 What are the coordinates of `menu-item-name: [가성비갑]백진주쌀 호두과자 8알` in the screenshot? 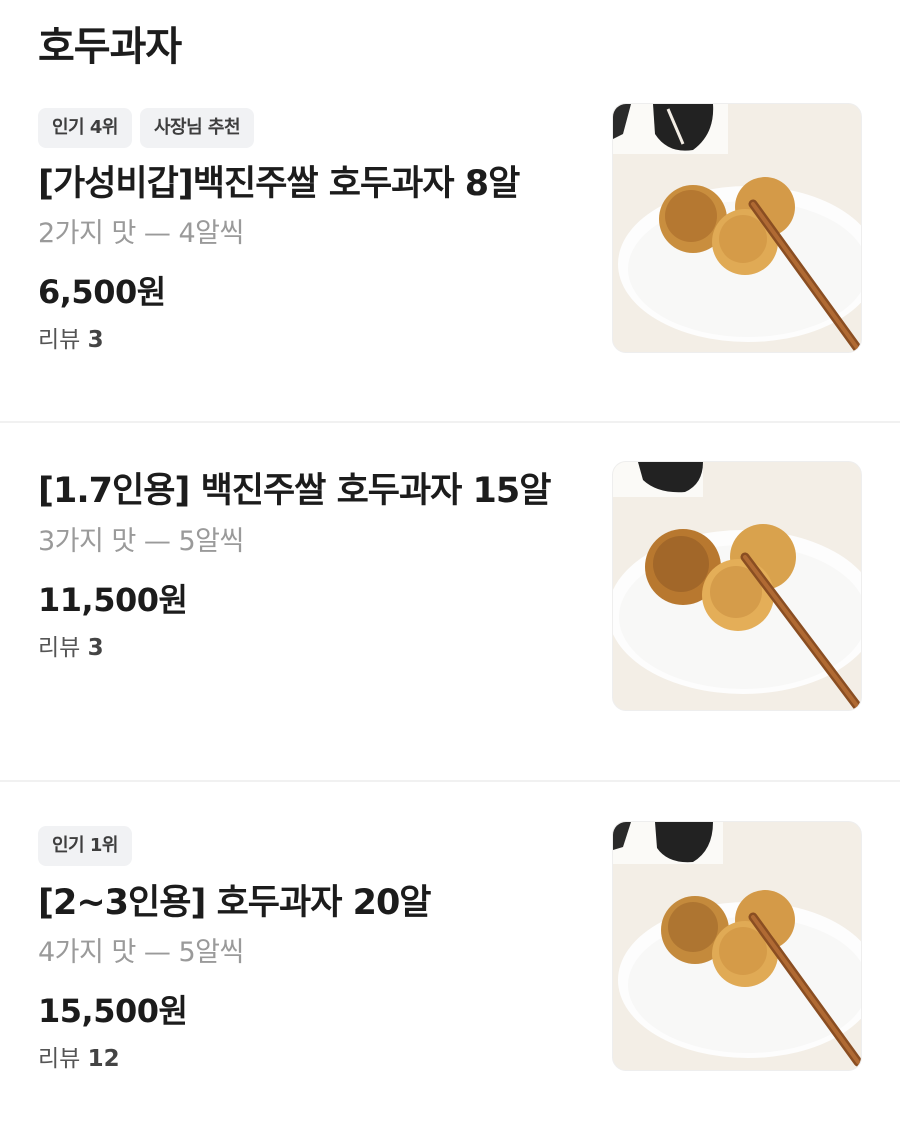 It's located at (279, 184).